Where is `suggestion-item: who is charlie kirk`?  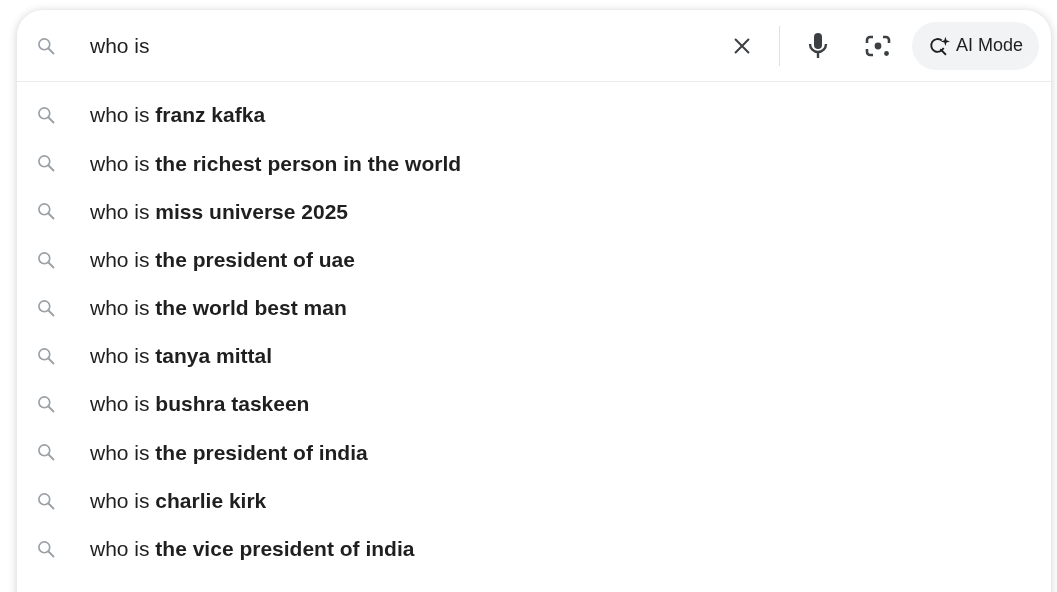
suggestion-item: who is charlie kirk is located at coordinates (534, 500).